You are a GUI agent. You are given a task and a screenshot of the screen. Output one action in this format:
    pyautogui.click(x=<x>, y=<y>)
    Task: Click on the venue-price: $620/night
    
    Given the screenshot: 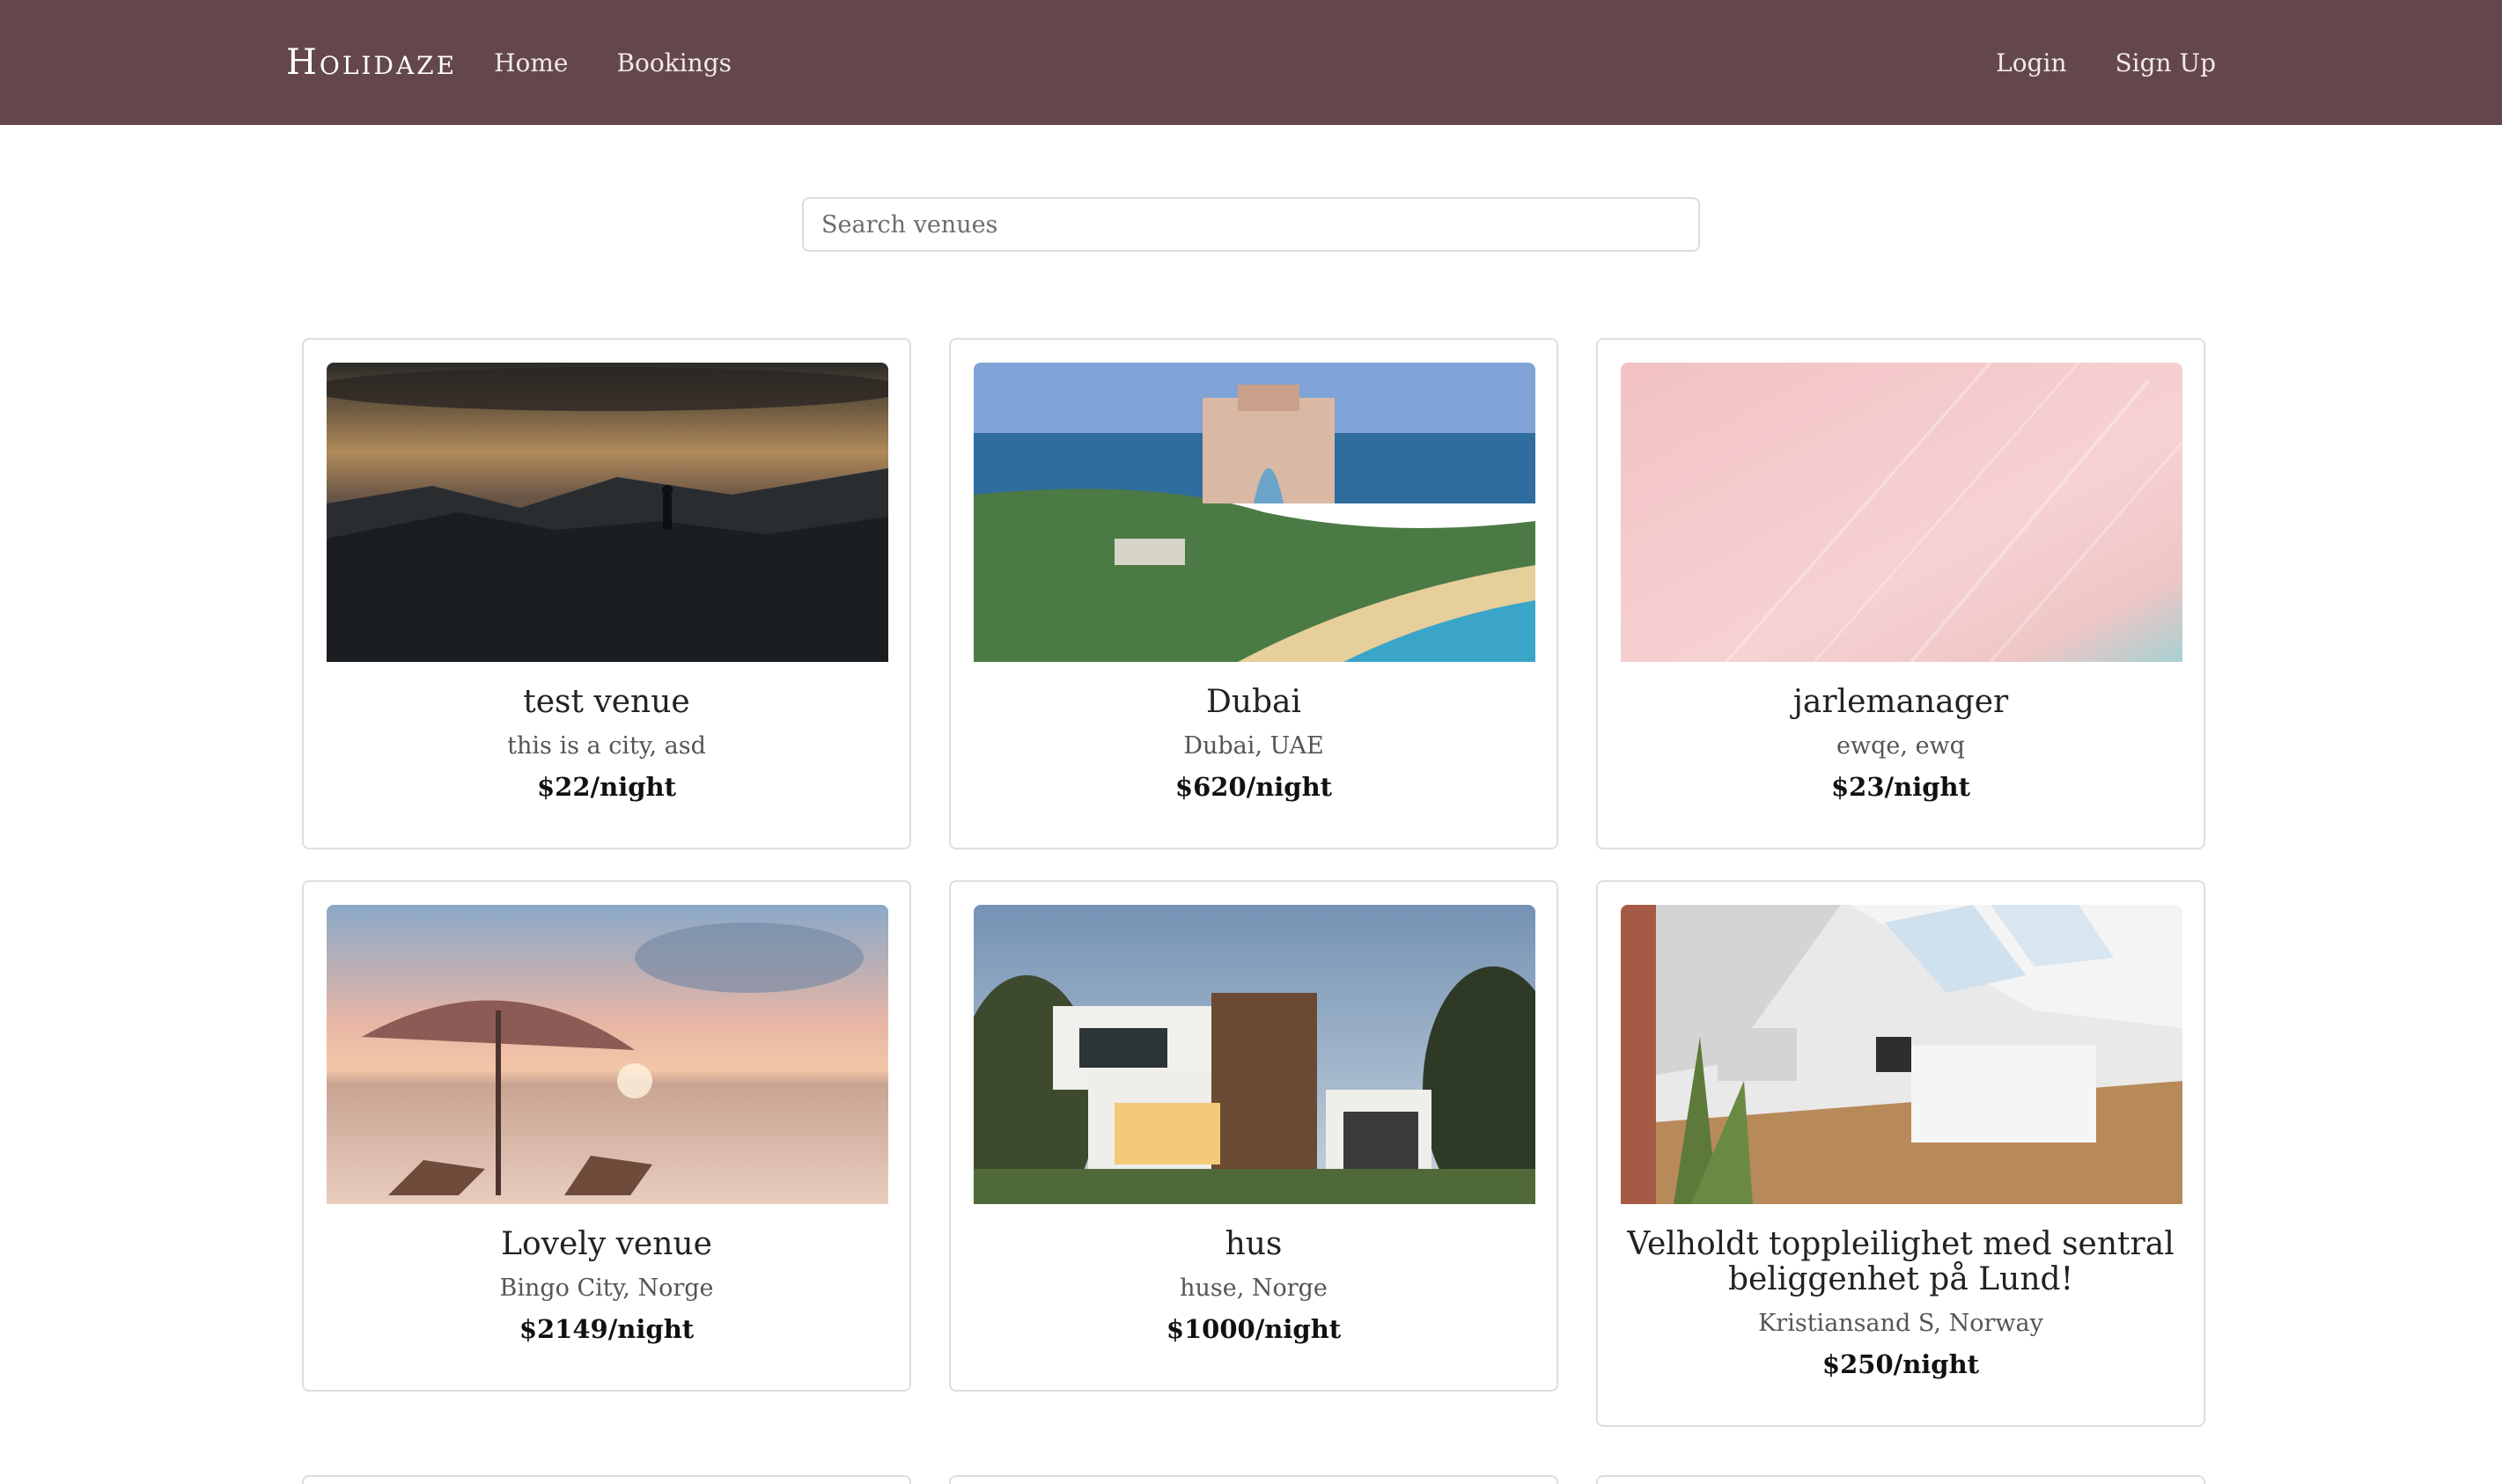 What is the action you would take?
    pyautogui.click(x=1253, y=787)
    